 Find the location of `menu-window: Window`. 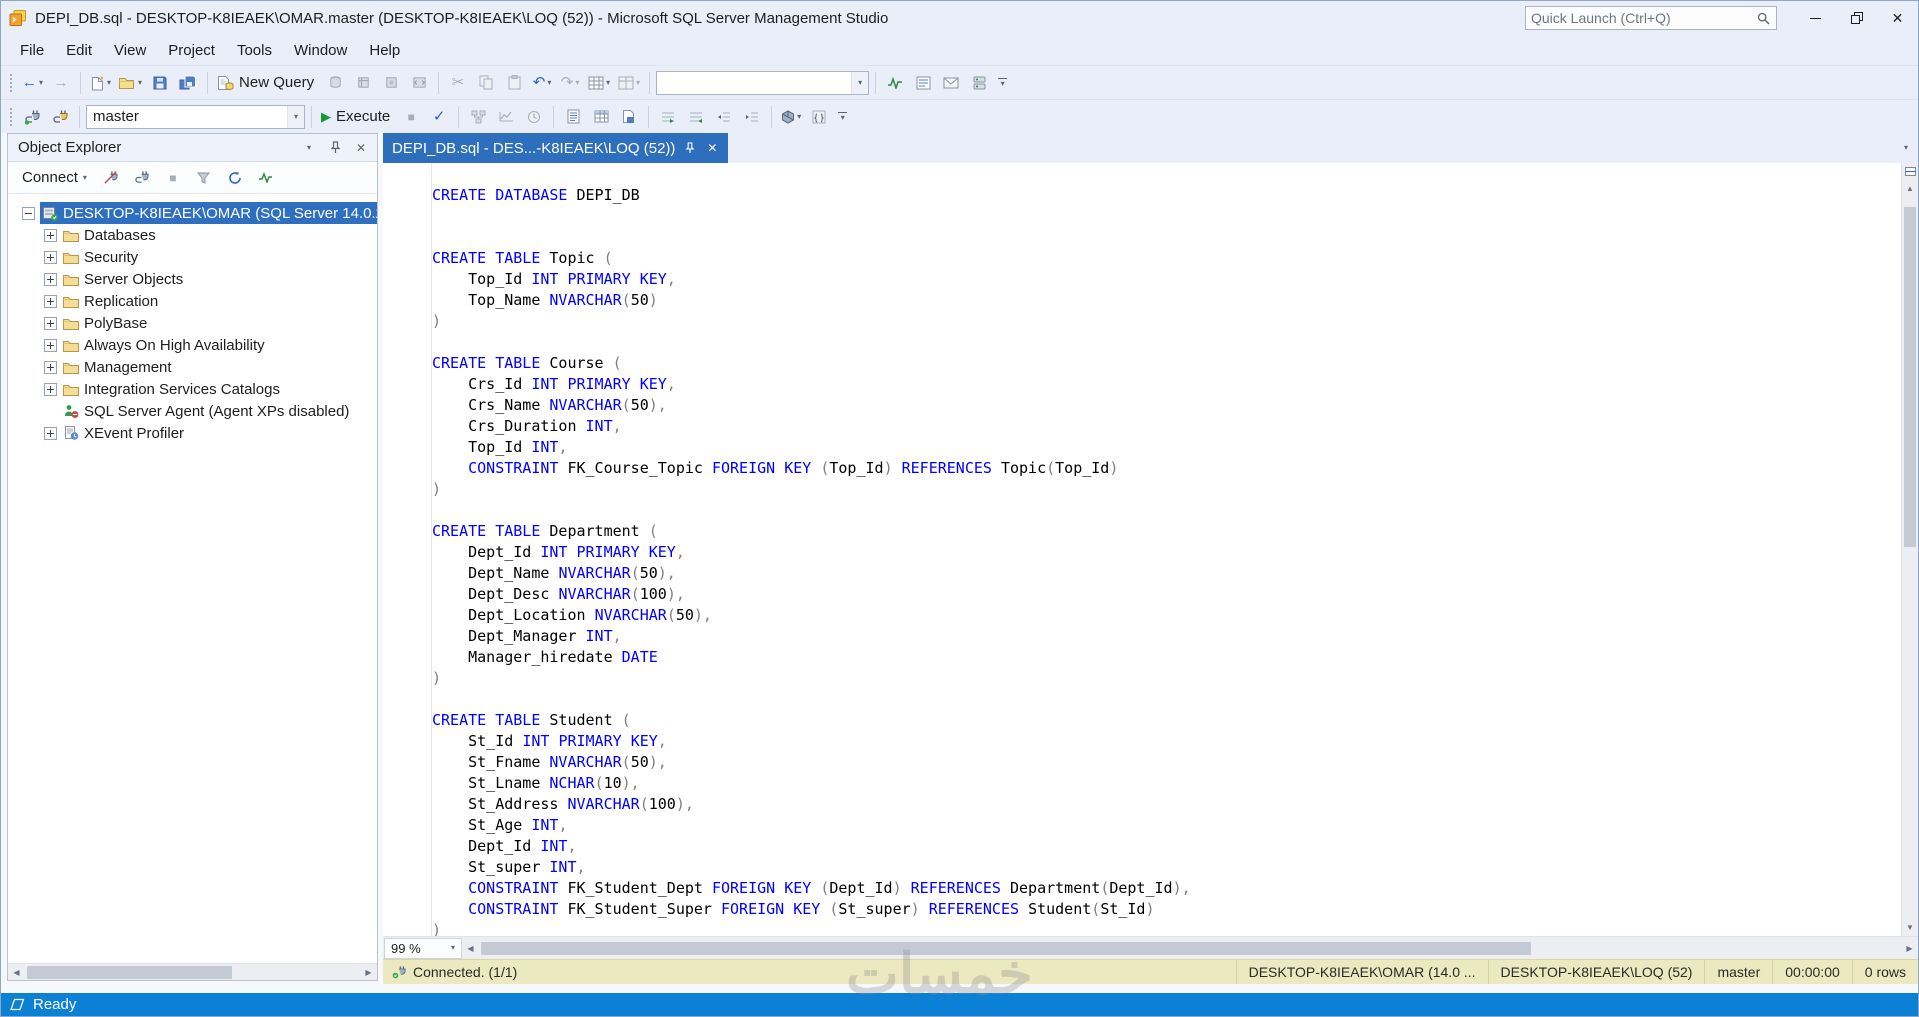

menu-window: Window is located at coordinates (320, 50).